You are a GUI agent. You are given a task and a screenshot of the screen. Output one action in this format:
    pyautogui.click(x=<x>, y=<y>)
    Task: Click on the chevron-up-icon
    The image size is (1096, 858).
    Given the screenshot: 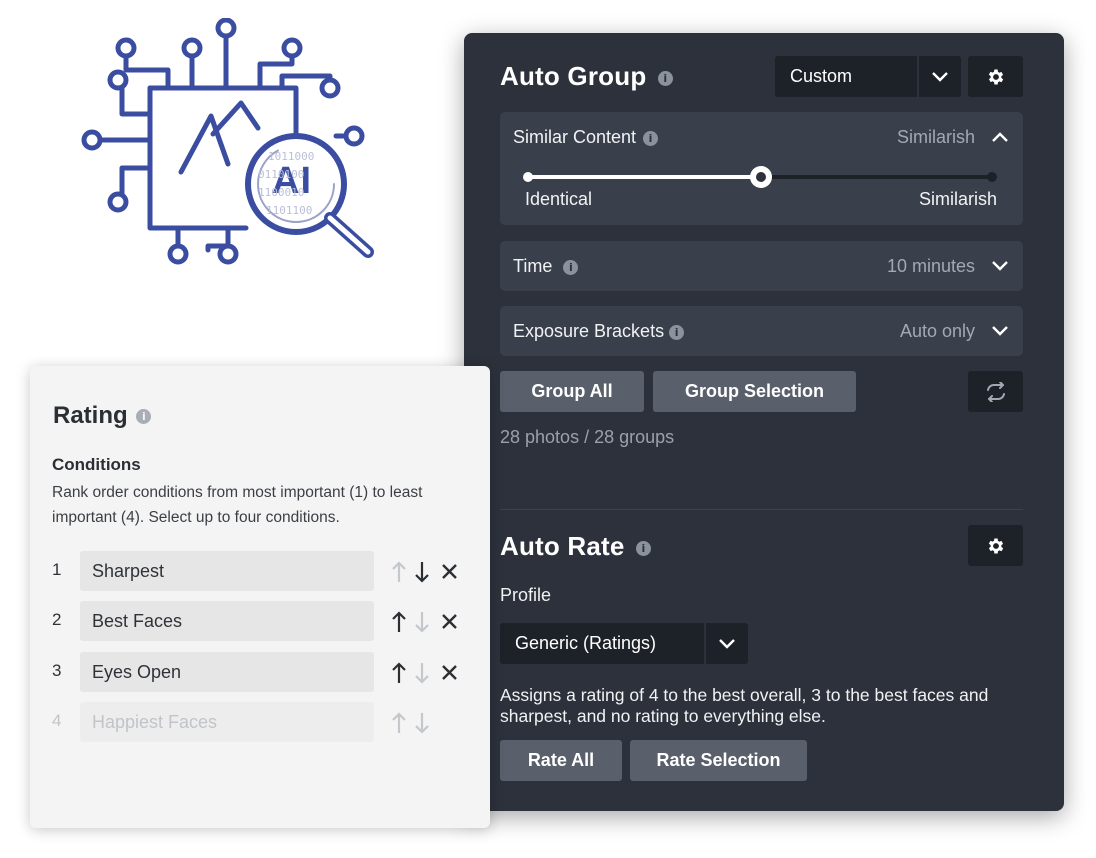 What is the action you would take?
    pyautogui.click(x=1000, y=137)
    